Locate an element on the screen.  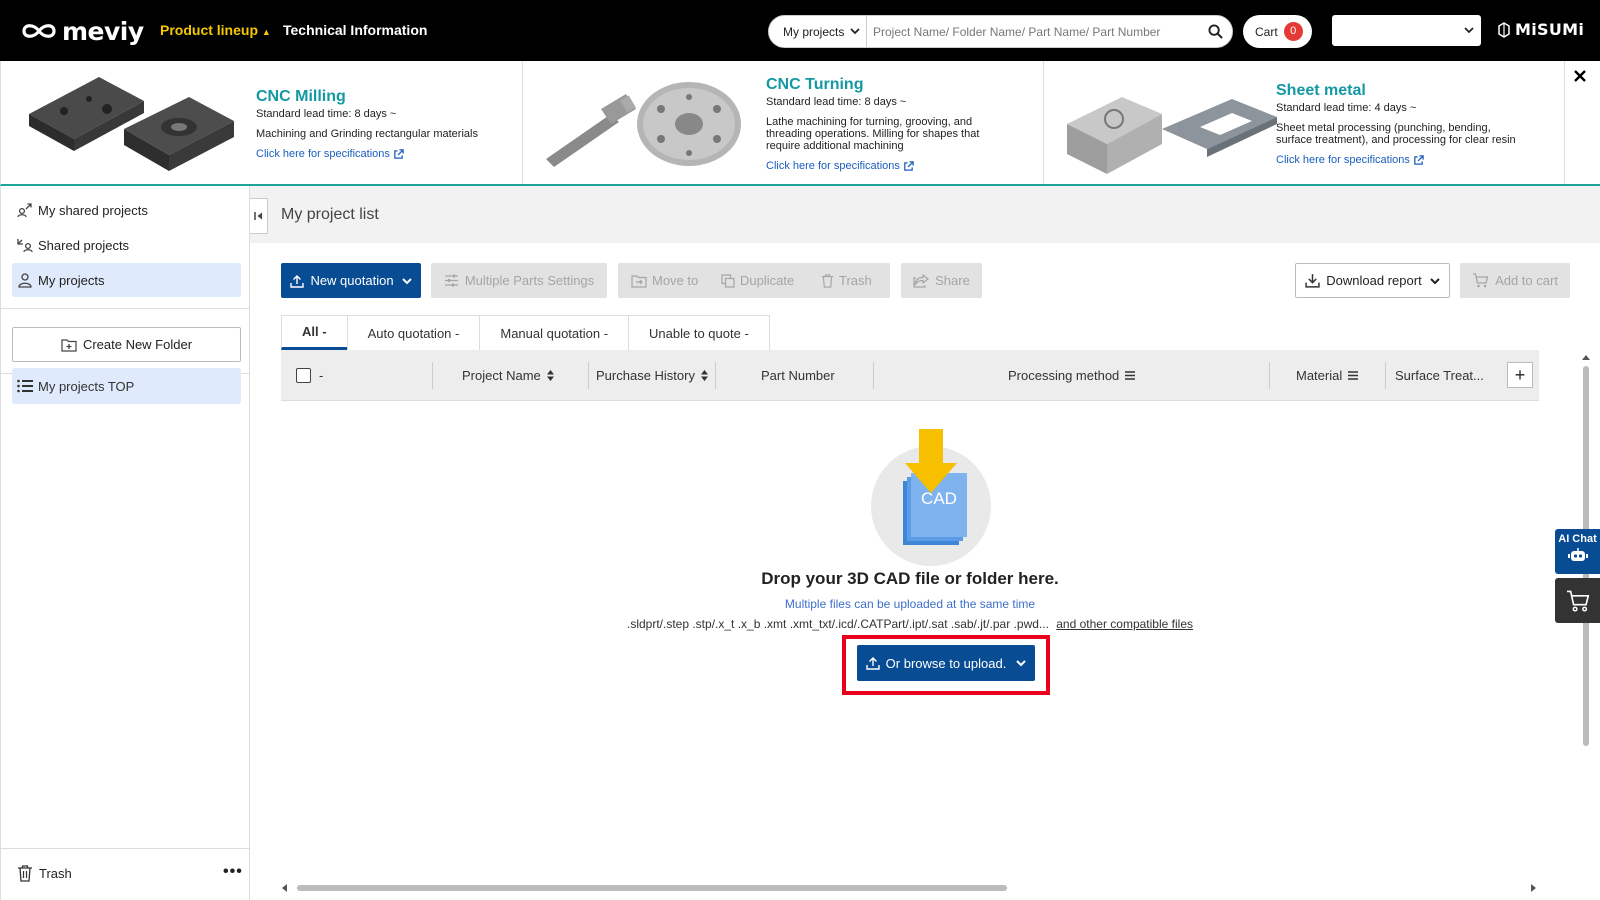
share-label: Share is located at coordinates (952, 280).